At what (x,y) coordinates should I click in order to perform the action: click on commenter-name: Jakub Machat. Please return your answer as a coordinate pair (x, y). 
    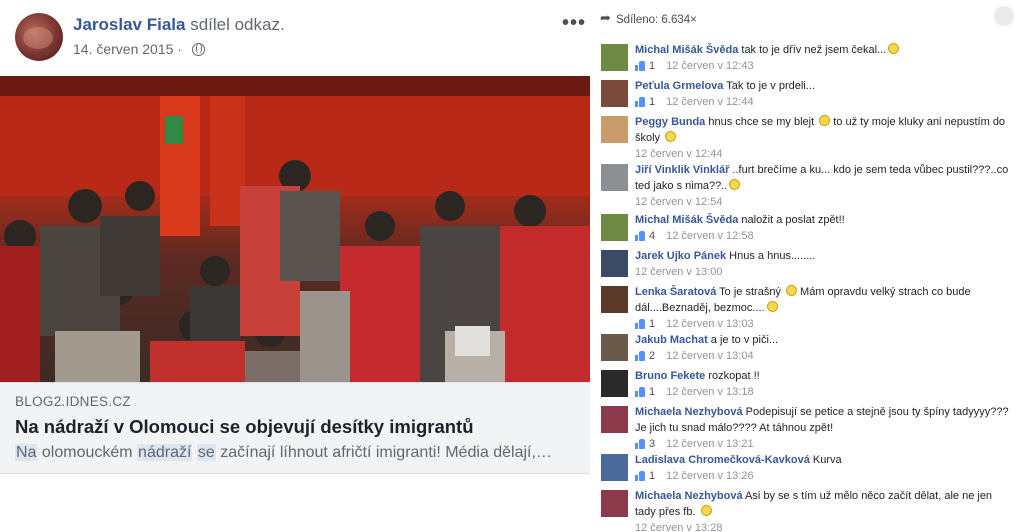
    Looking at the image, I should click on (671, 340).